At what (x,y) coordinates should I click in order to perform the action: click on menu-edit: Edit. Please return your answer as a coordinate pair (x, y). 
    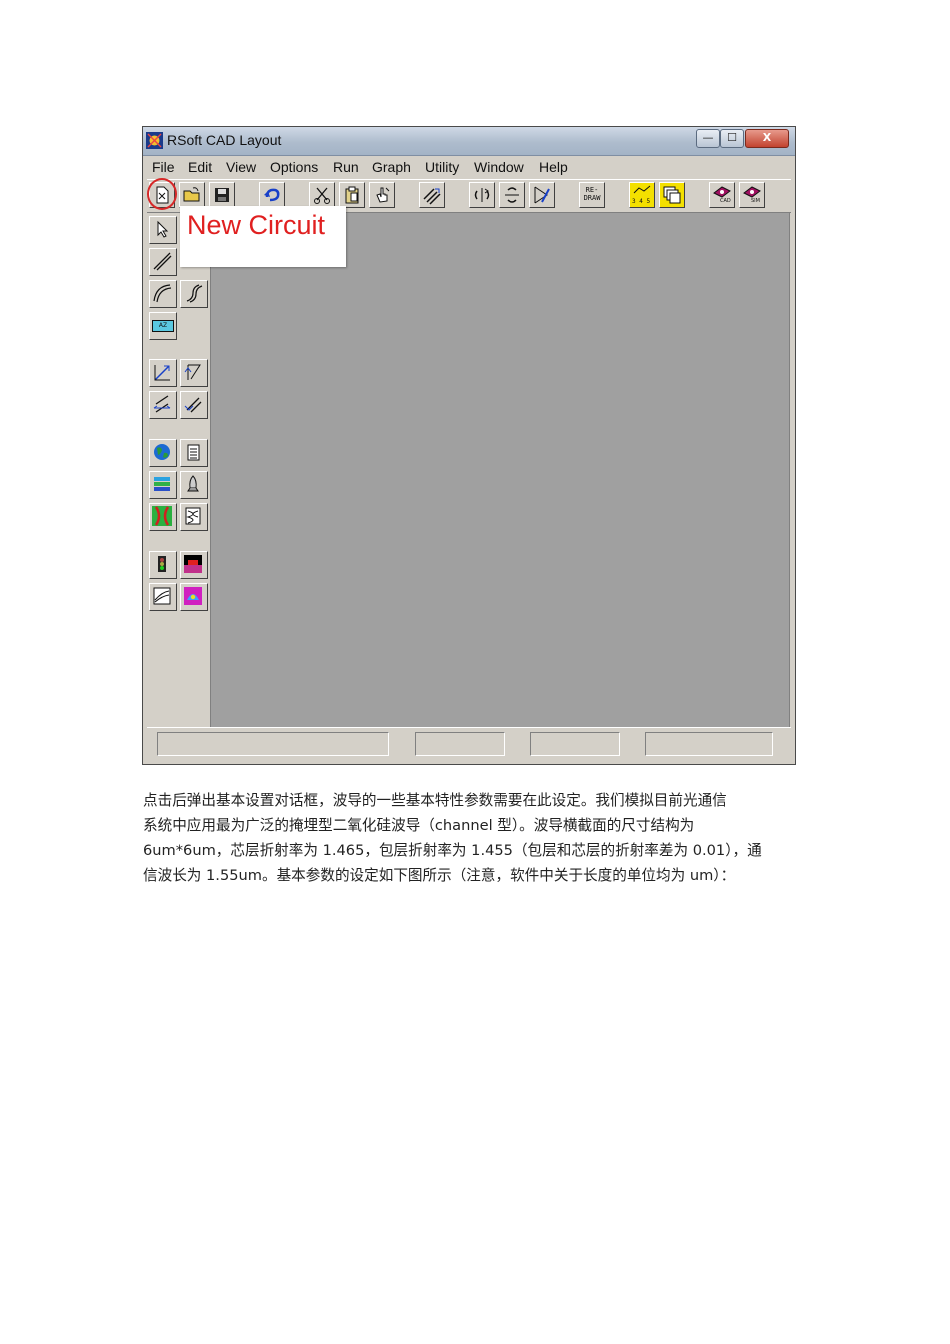
    Looking at the image, I should click on (200, 167).